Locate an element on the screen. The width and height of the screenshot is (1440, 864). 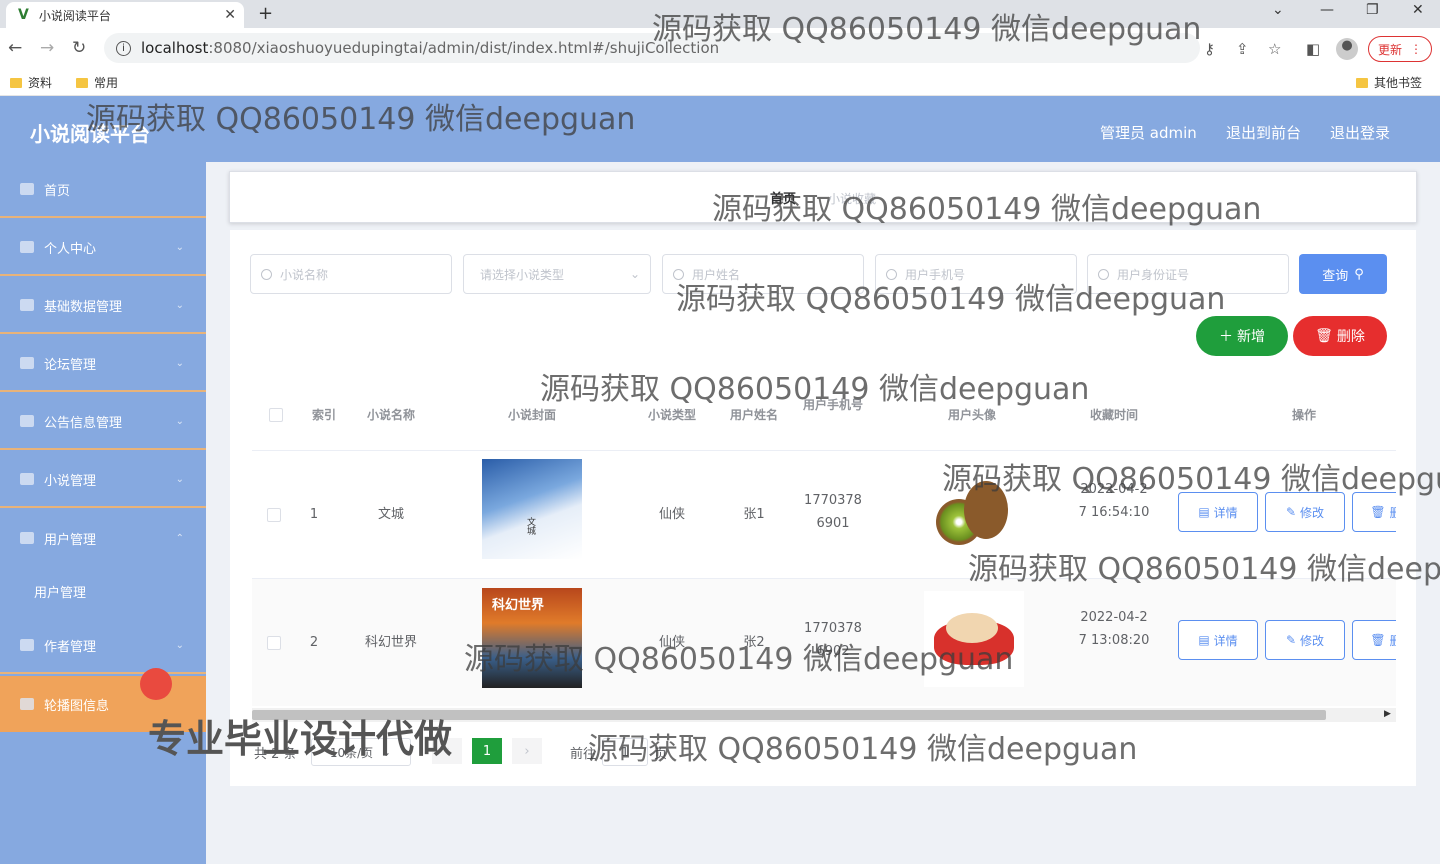
sidebar-item-users: 用户管理 ⌃ is located at coordinates (103, 538).